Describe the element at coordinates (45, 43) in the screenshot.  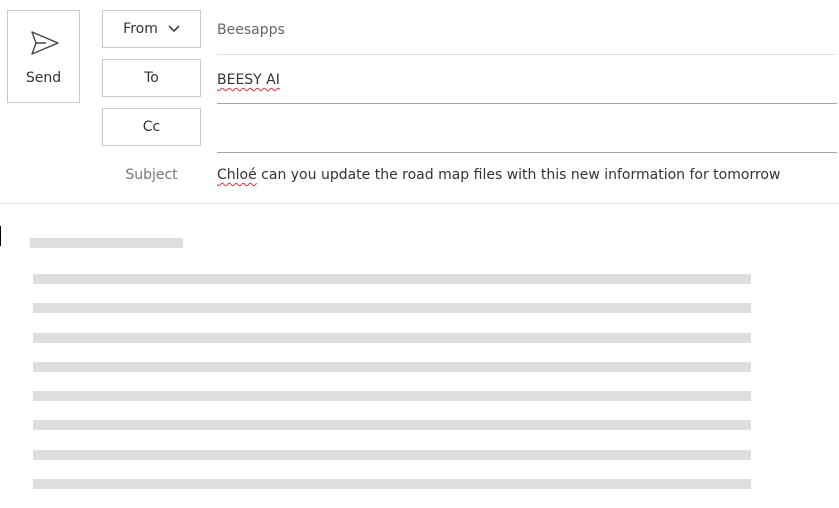
I see `paper-plane-icon` at that location.